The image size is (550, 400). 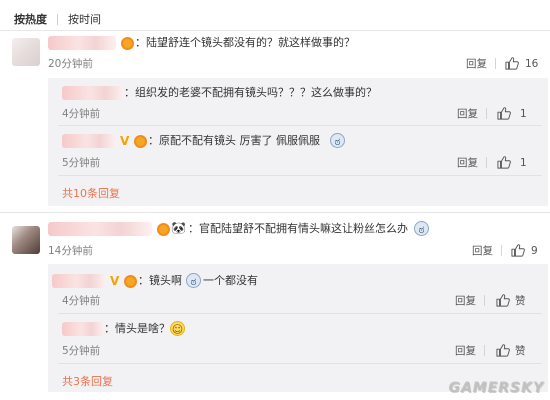 I want to click on emoji-panda-icon: 🐼, so click(x=178, y=228).